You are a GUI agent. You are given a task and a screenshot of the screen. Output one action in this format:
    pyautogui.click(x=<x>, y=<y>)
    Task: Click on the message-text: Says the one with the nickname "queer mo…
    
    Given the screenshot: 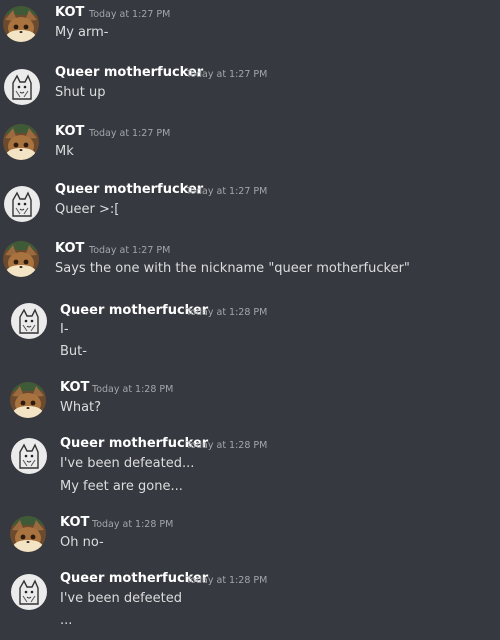 What is the action you would take?
    pyautogui.click(x=232, y=268)
    